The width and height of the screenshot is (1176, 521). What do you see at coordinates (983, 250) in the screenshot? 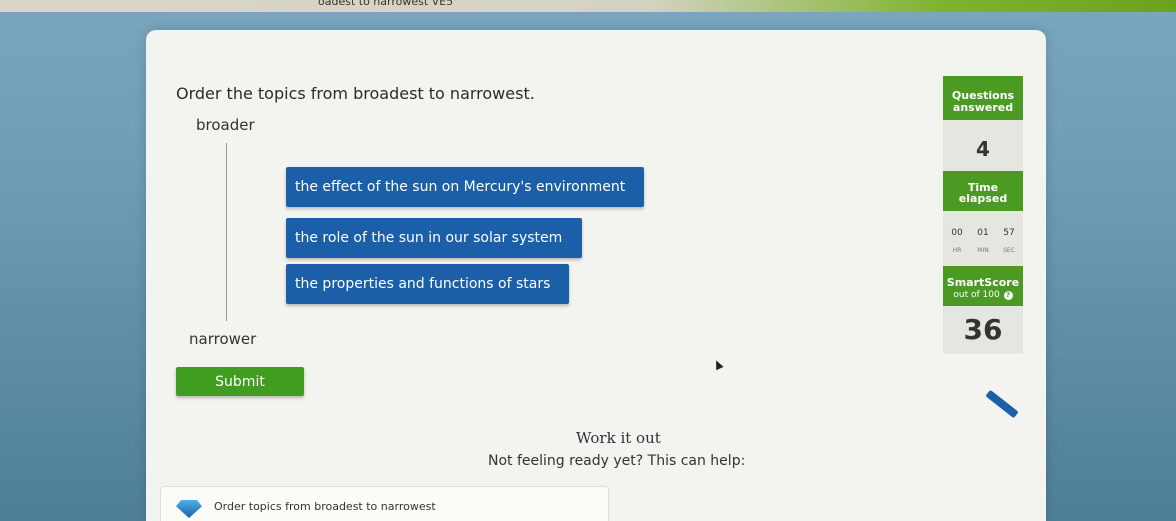
I see `timer-minutes-label: MIN` at bounding box center [983, 250].